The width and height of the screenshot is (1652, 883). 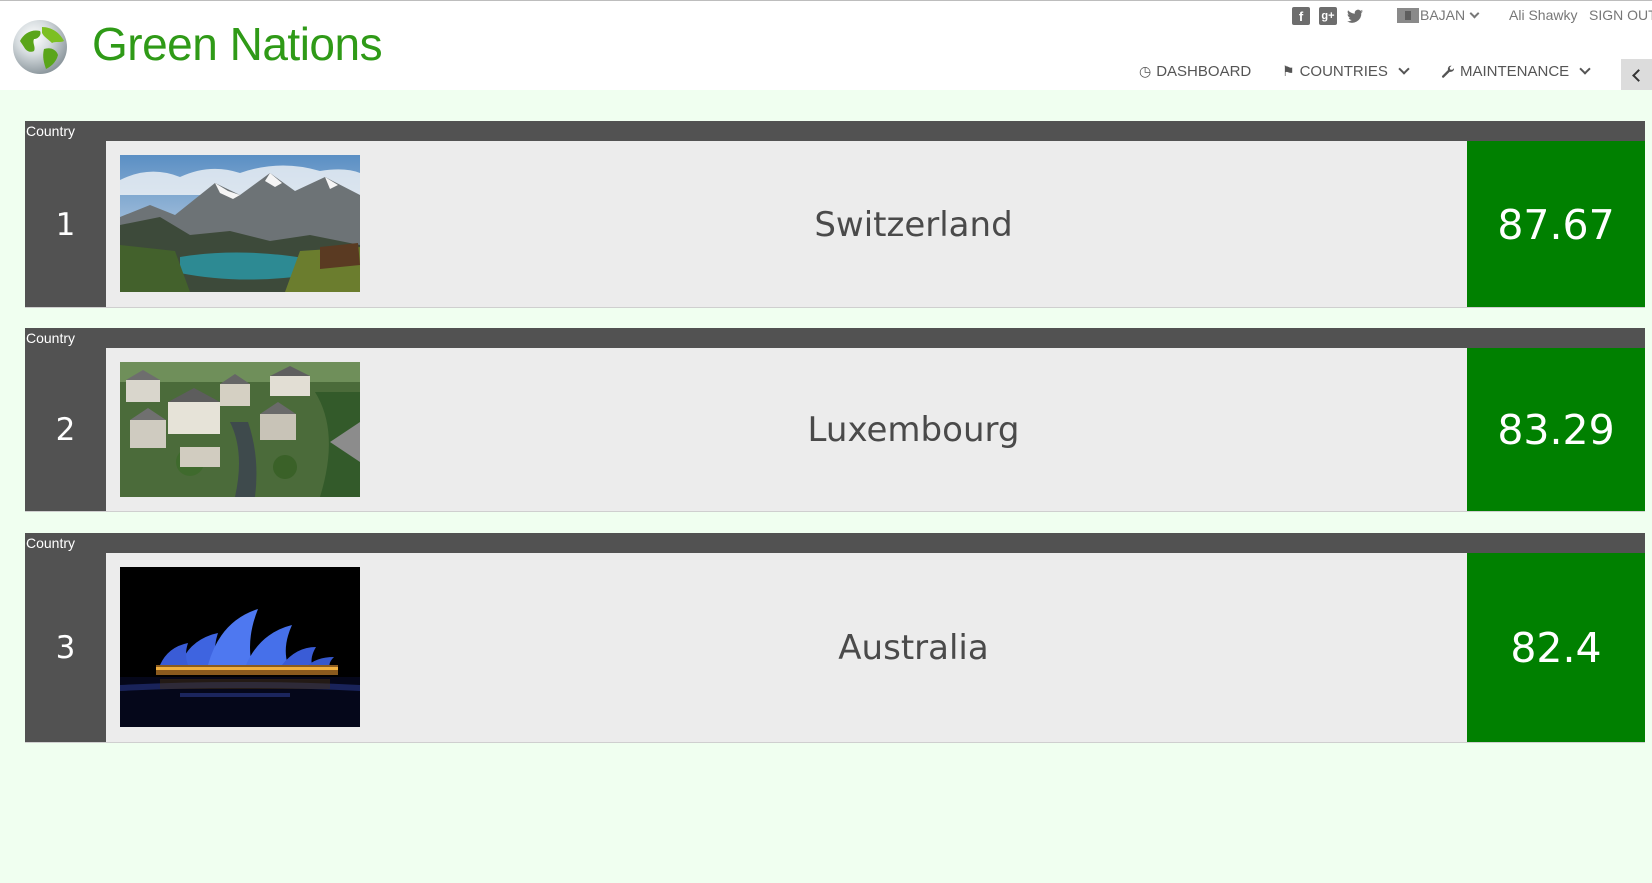 I want to click on nav-maintenance: MAINTENANCE, so click(x=1516, y=71).